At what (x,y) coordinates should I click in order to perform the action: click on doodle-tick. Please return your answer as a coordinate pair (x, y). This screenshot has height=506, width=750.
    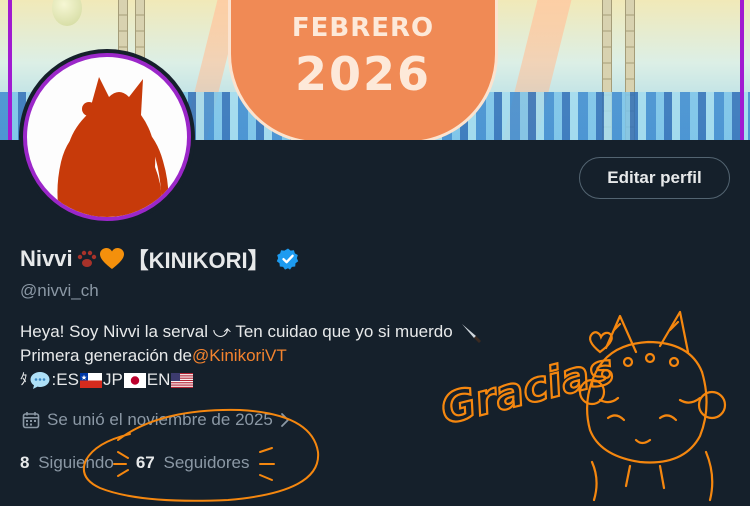
    Looking at the image, I should click on (267, 464).